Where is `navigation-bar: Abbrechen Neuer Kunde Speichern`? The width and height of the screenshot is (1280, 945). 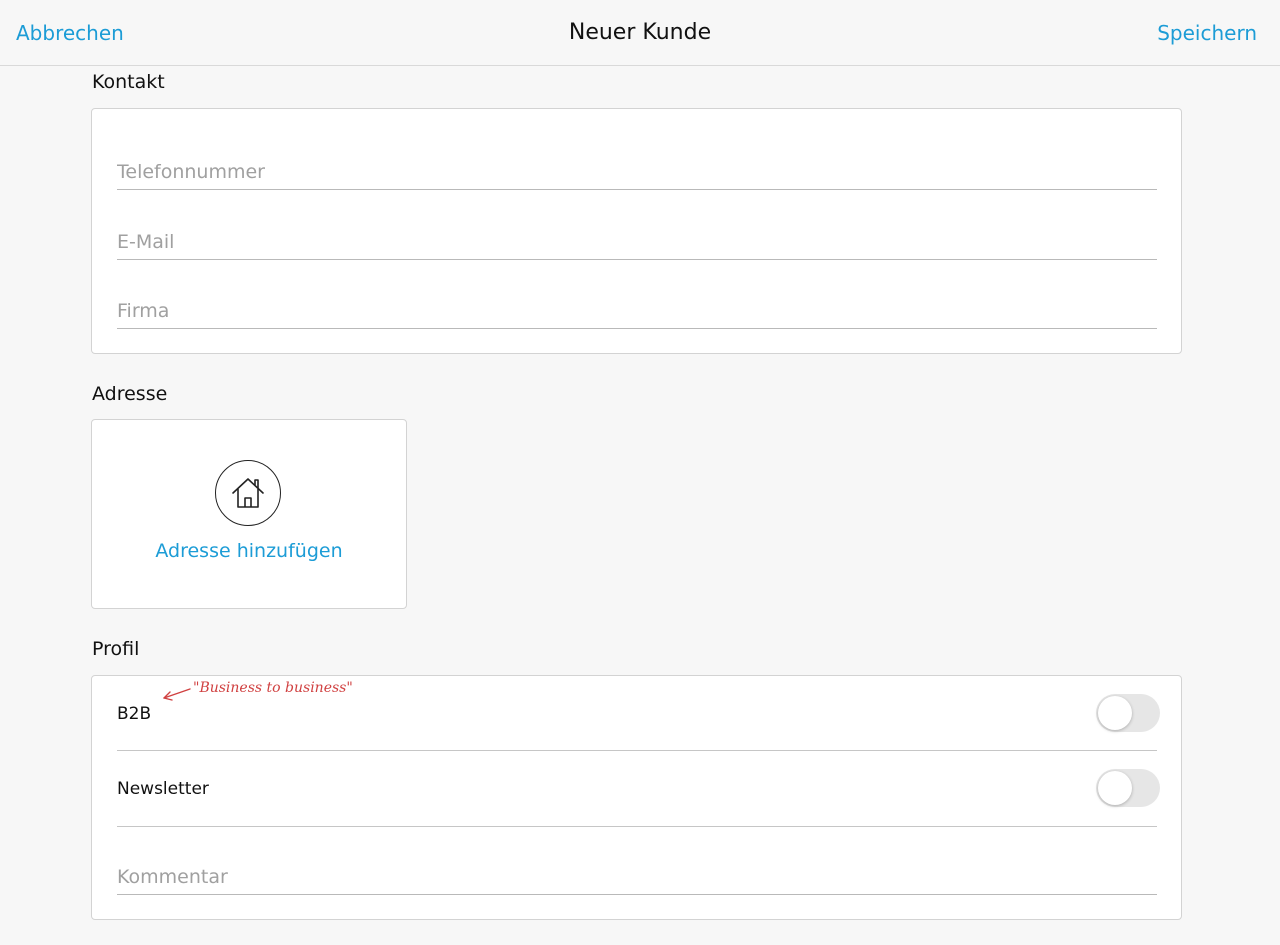 navigation-bar: Abbrechen Neuer Kunde Speichern is located at coordinates (640, 33).